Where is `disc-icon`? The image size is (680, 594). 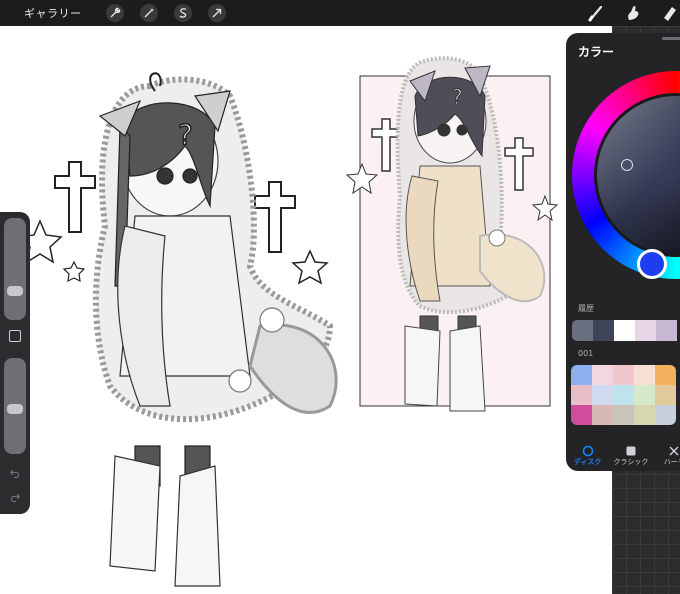
disc-icon is located at coordinates (588, 449).